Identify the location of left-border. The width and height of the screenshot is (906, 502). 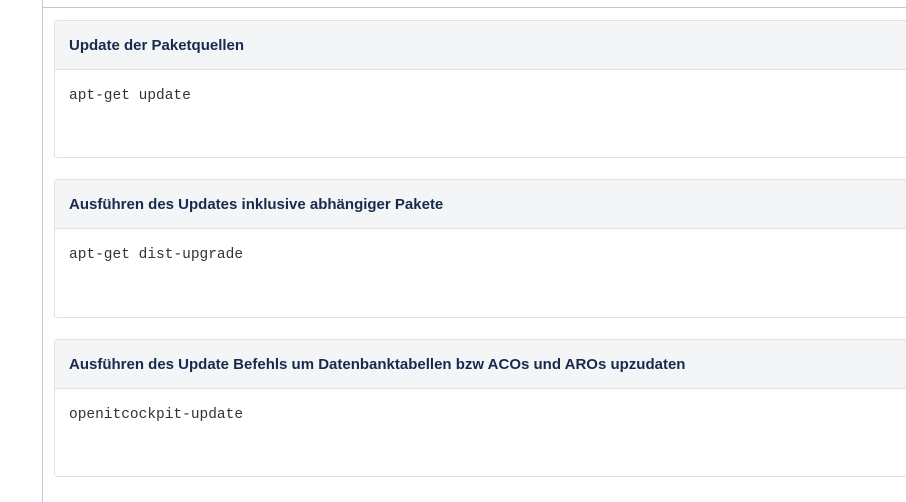
(42, 251).